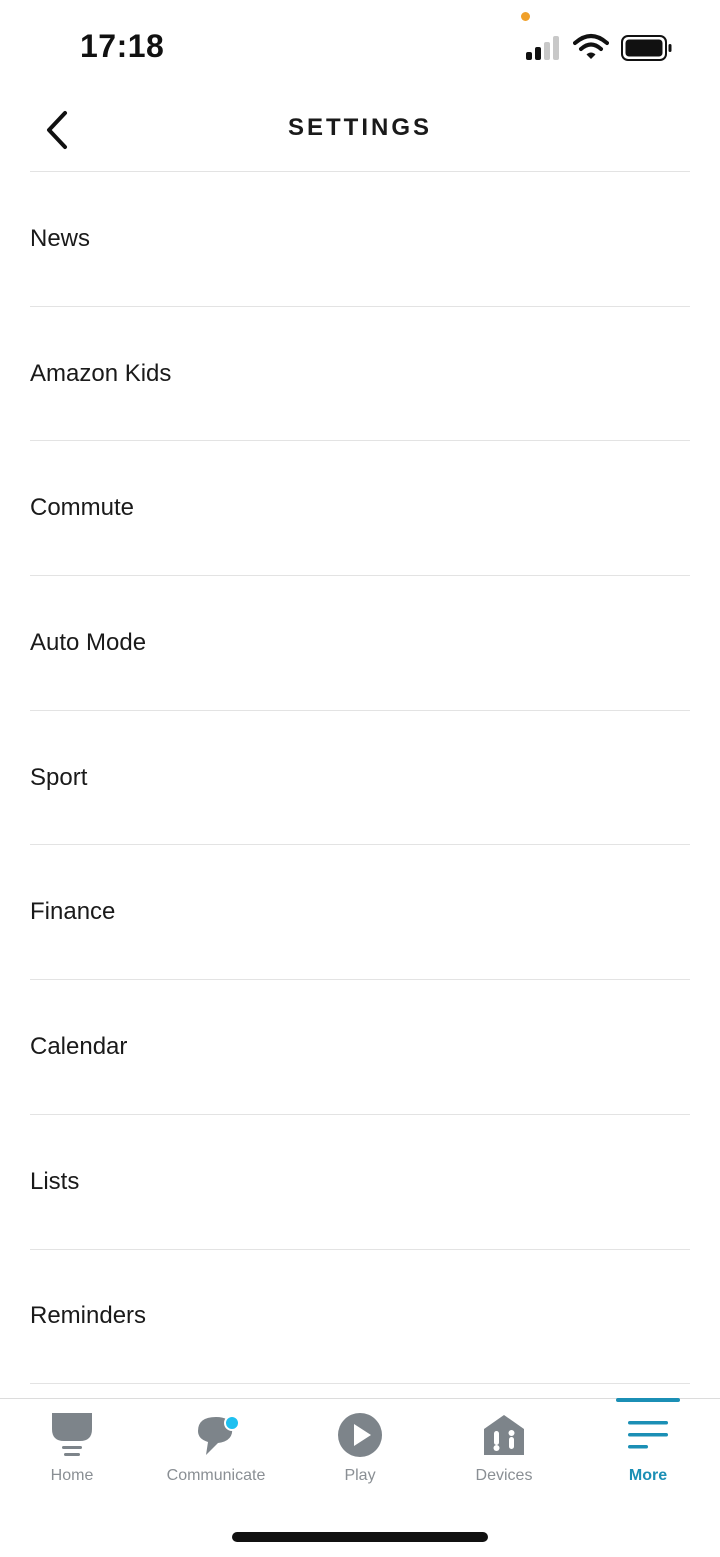  I want to click on home-indicator, so click(360, 1537).